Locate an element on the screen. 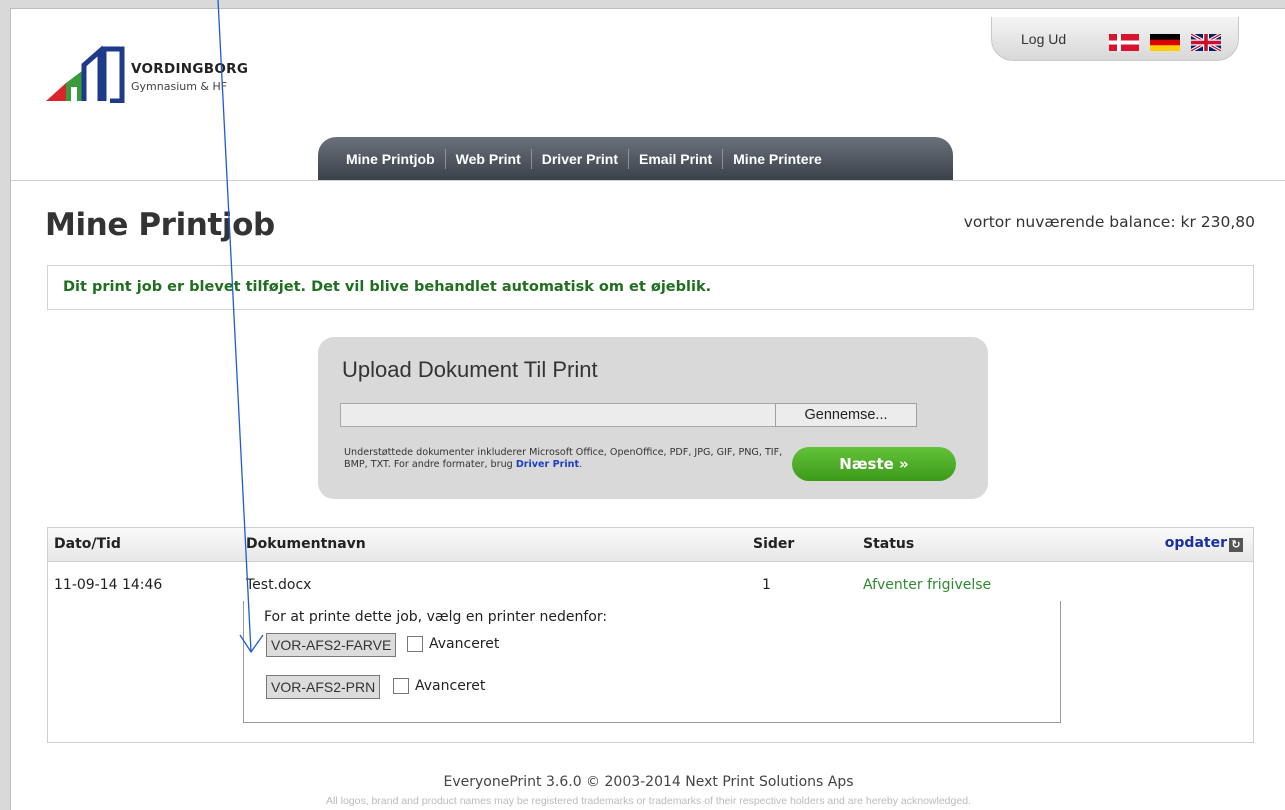 The width and height of the screenshot is (1285, 810). printer-button-farve: VOR-AFS2-FARVE is located at coordinates (331, 645).